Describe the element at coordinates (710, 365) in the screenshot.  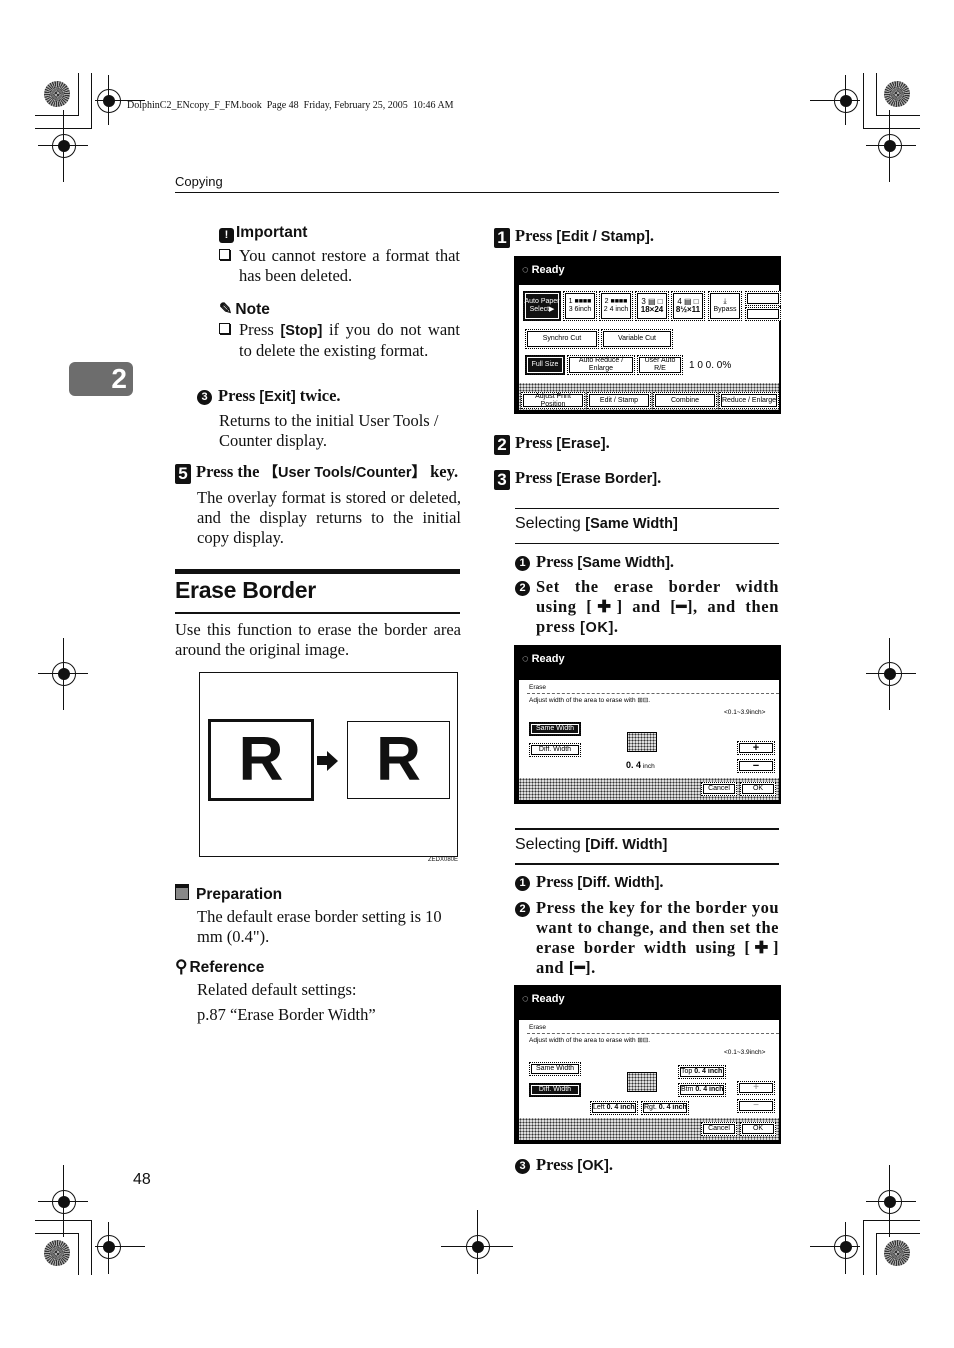
I see `ratio-value: 1 0 0. 0%` at that location.